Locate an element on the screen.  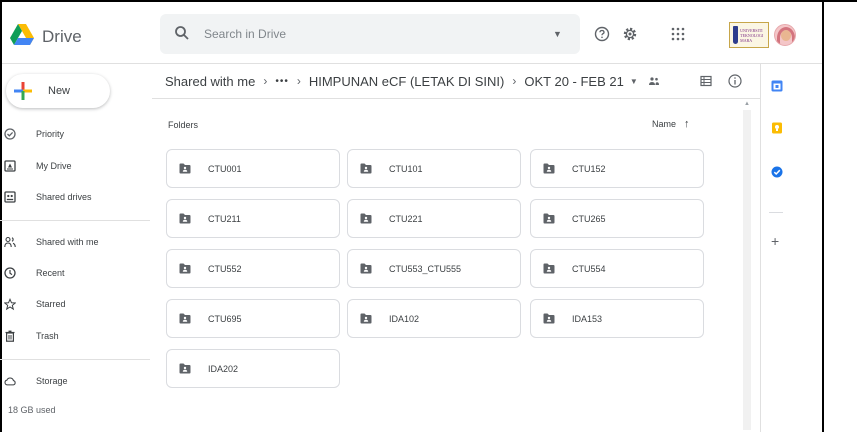
tasks-icon is located at coordinates (777, 172).